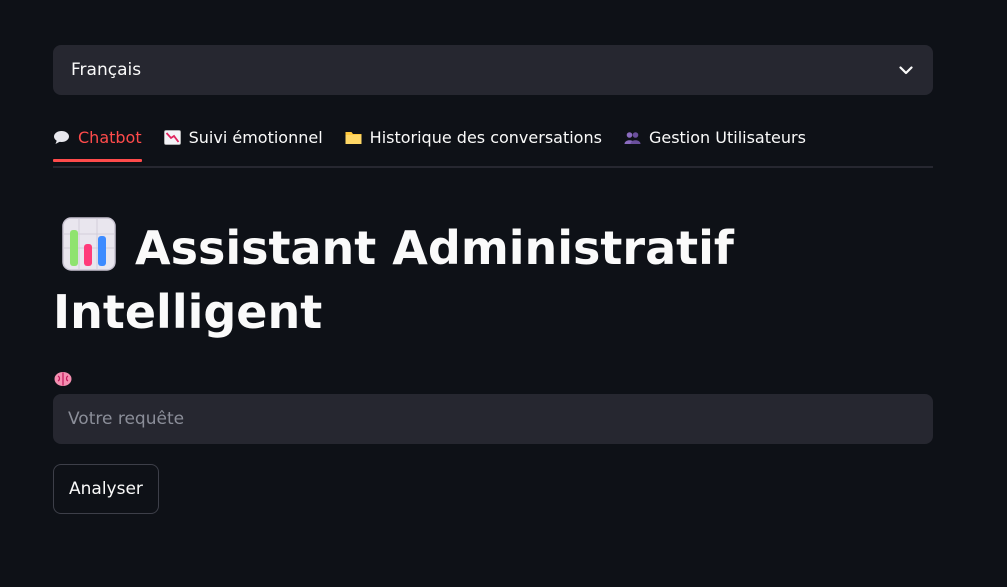  I want to click on folder-icon, so click(353, 137).